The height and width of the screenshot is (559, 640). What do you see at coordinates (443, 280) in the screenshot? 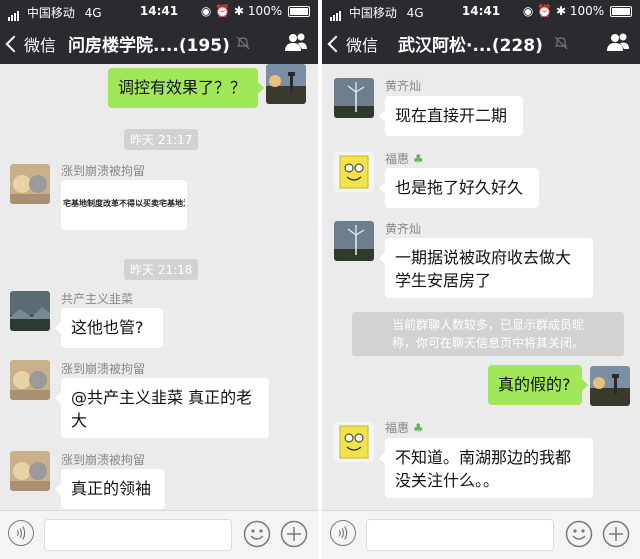
I see `message-text-line: 学生安居房了` at bounding box center [443, 280].